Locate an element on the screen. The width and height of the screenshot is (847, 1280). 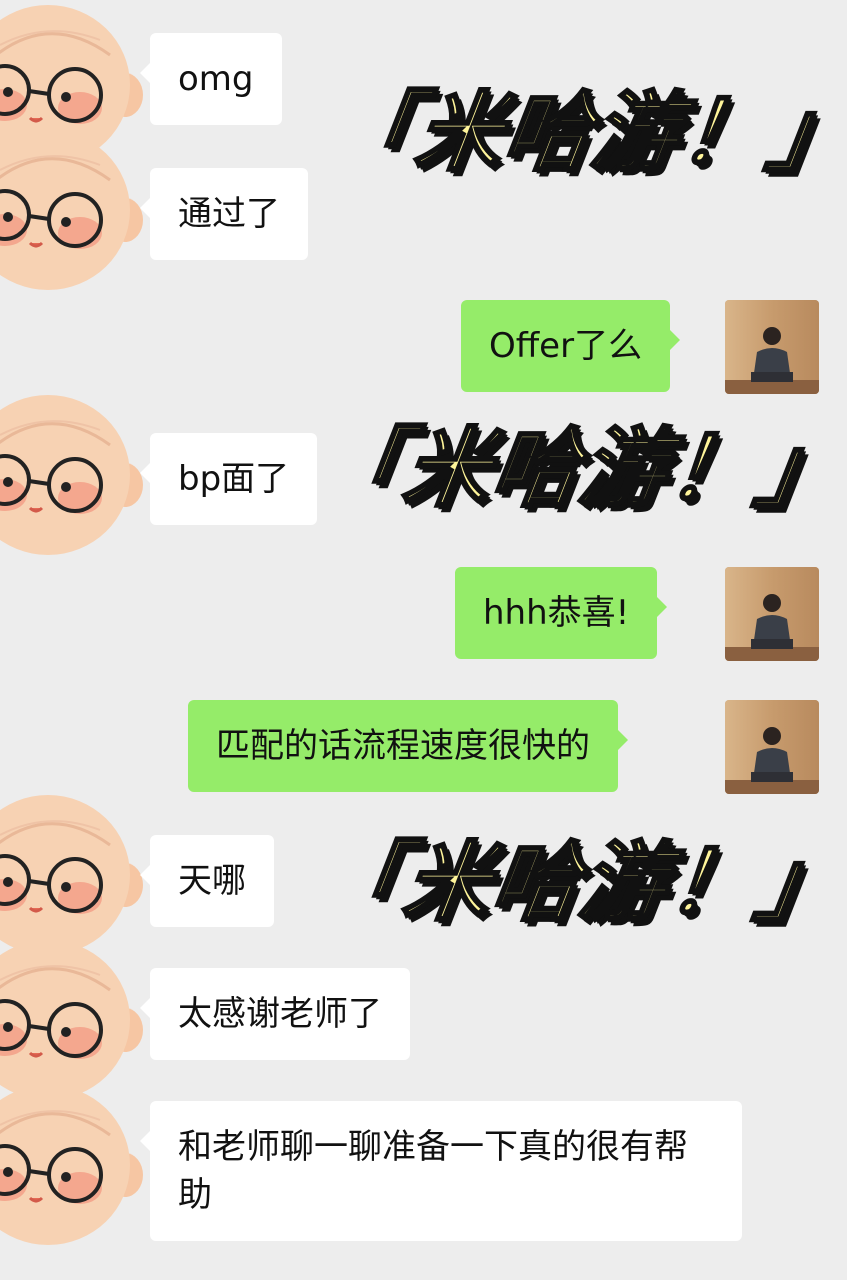
message-bubble: omg is located at coordinates (211, 79).